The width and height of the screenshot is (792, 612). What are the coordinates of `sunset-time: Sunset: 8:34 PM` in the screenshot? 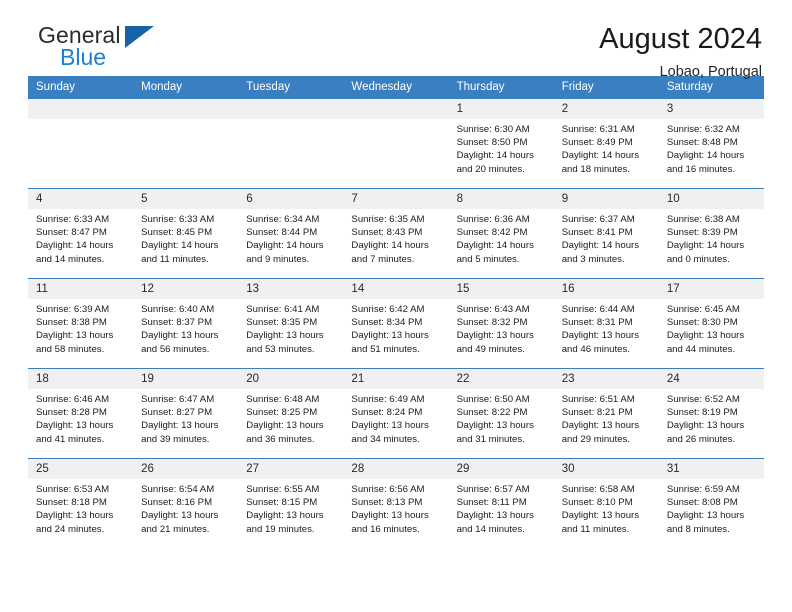 It's located at (387, 323).